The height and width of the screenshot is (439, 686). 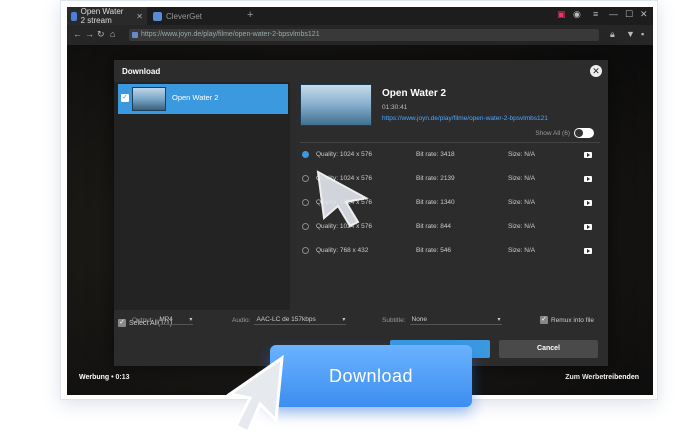 I want to click on forward-icon: →, so click(x=89, y=34).